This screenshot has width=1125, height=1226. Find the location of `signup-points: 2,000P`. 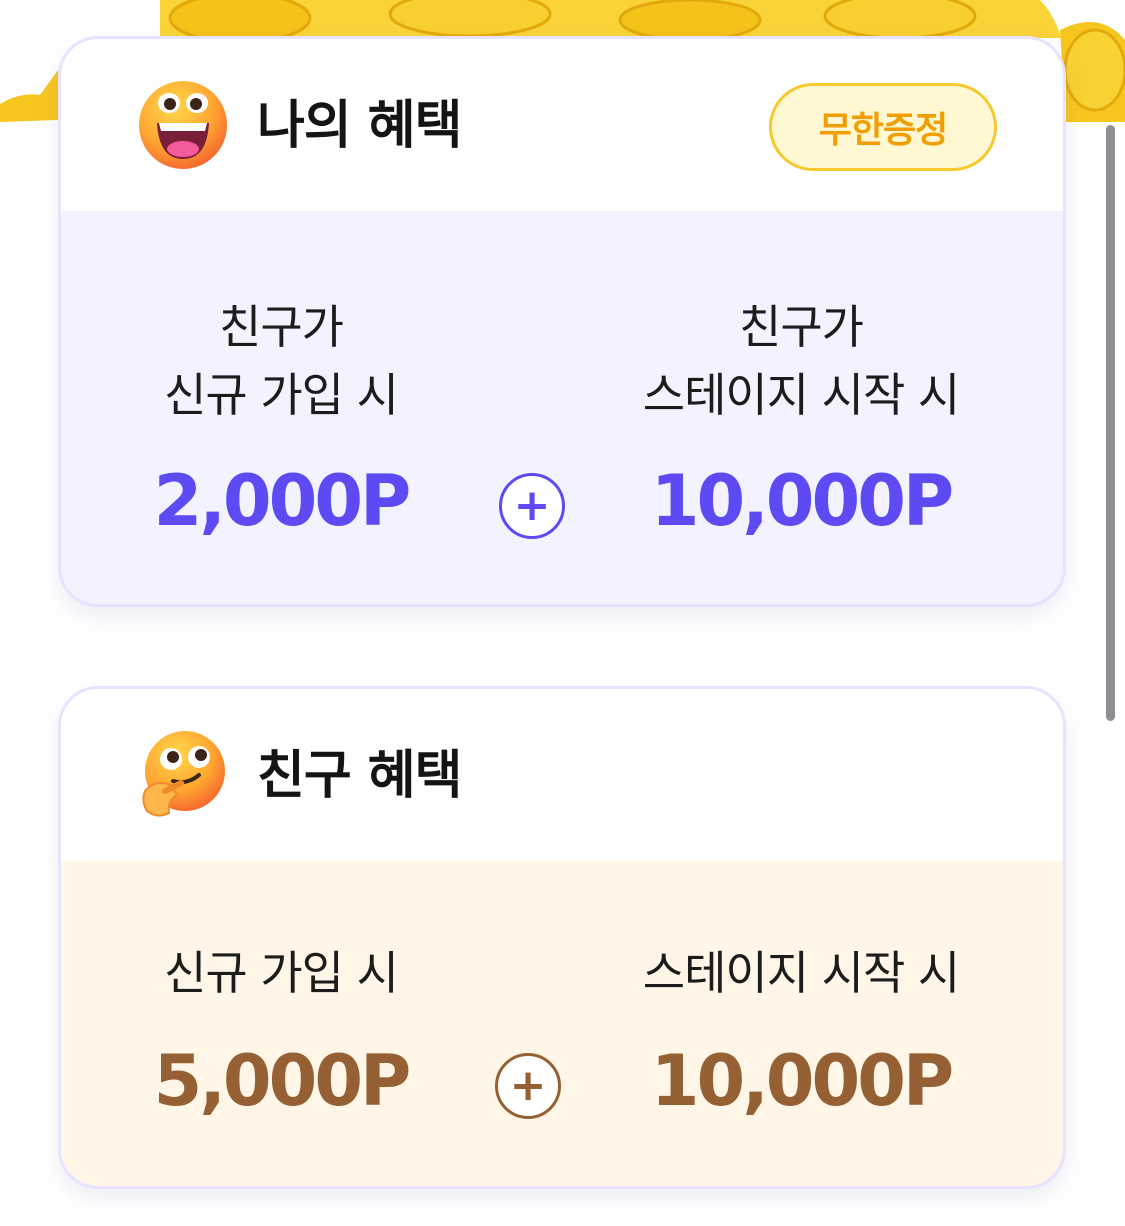

signup-points: 2,000P is located at coordinates (282, 501).